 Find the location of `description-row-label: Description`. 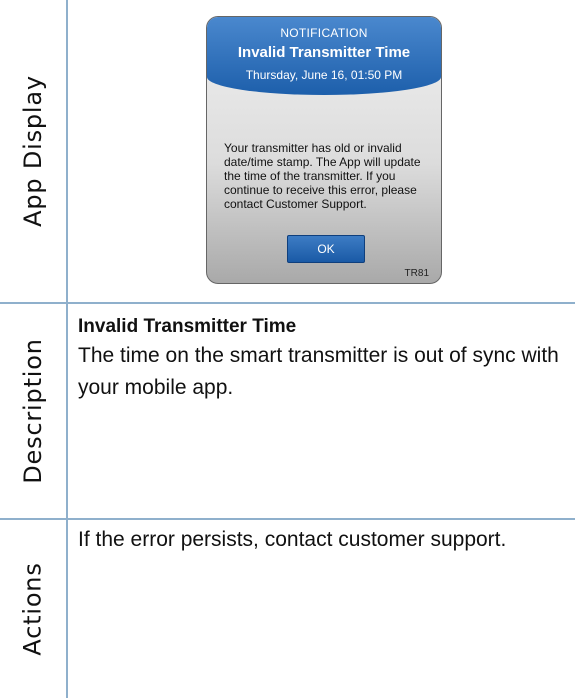

description-row-label: Description is located at coordinates (34, 411).